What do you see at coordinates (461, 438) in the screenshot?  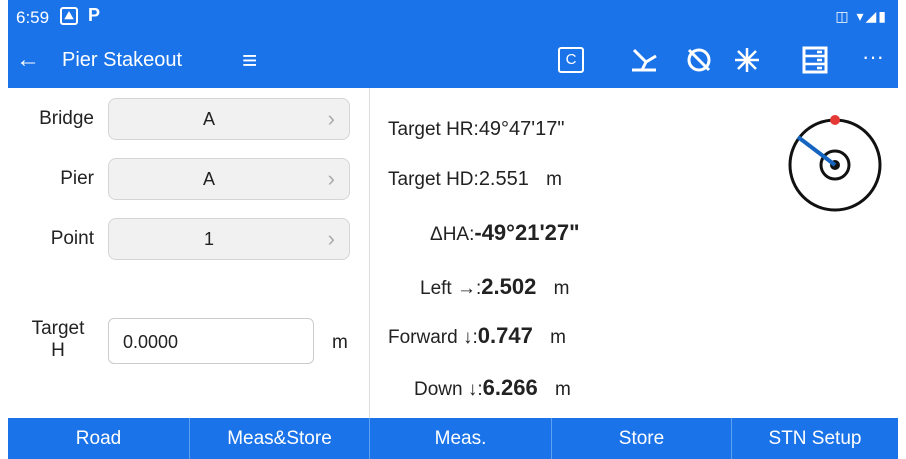 I see `meas-button: Meas.` at bounding box center [461, 438].